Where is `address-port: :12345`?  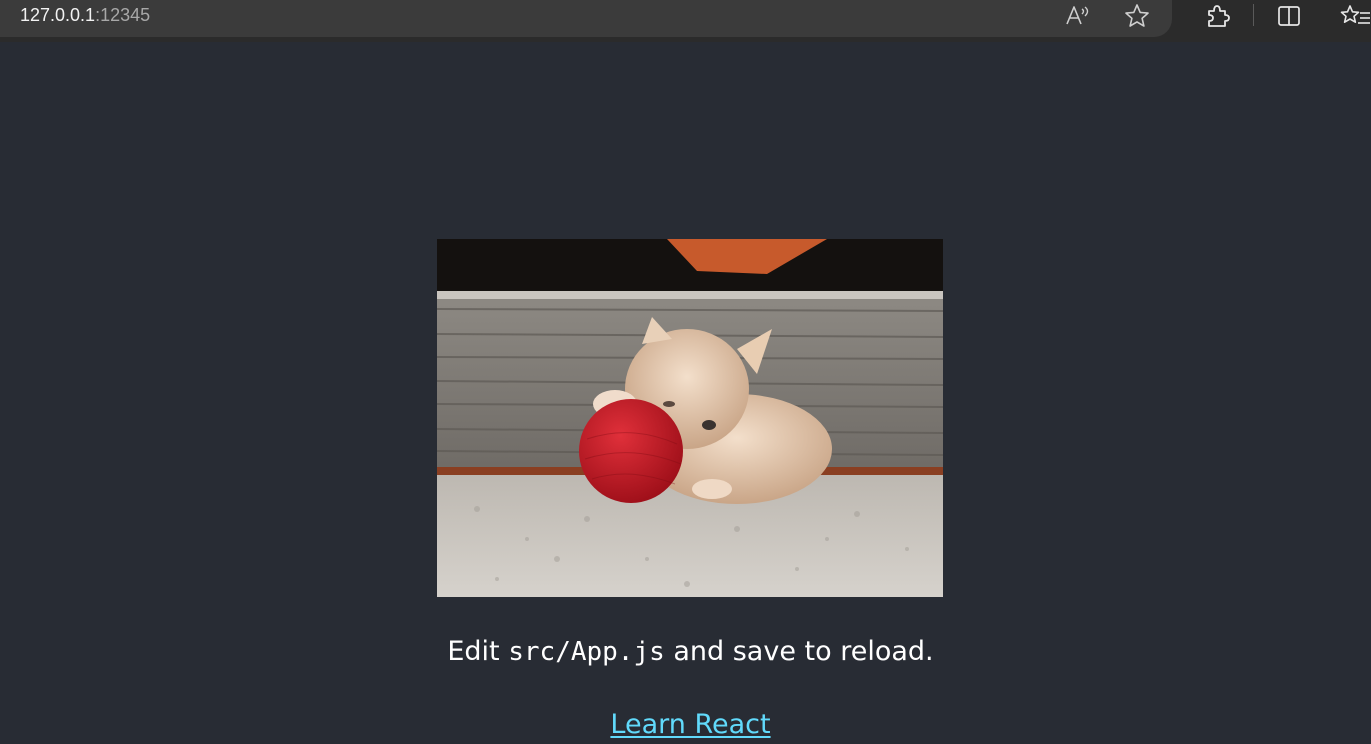
address-port: :12345 is located at coordinates (123, 15).